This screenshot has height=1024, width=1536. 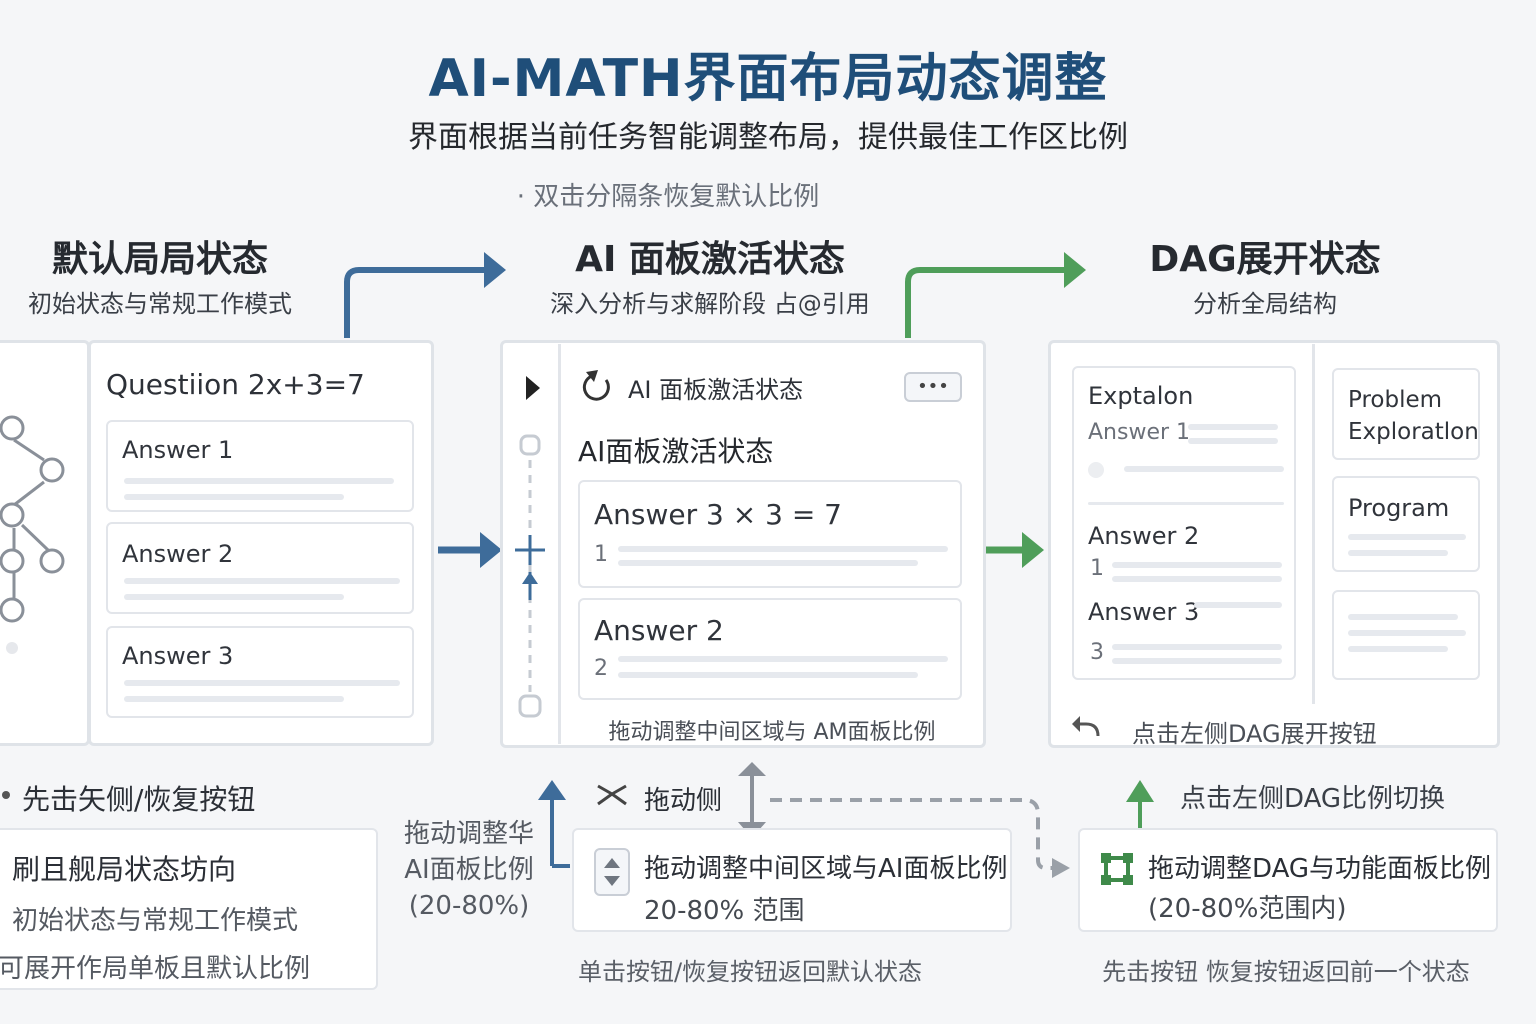 What do you see at coordinates (1144, 536) in the screenshot?
I see `dag-item-label: Answer 2` at bounding box center [1144, 536].